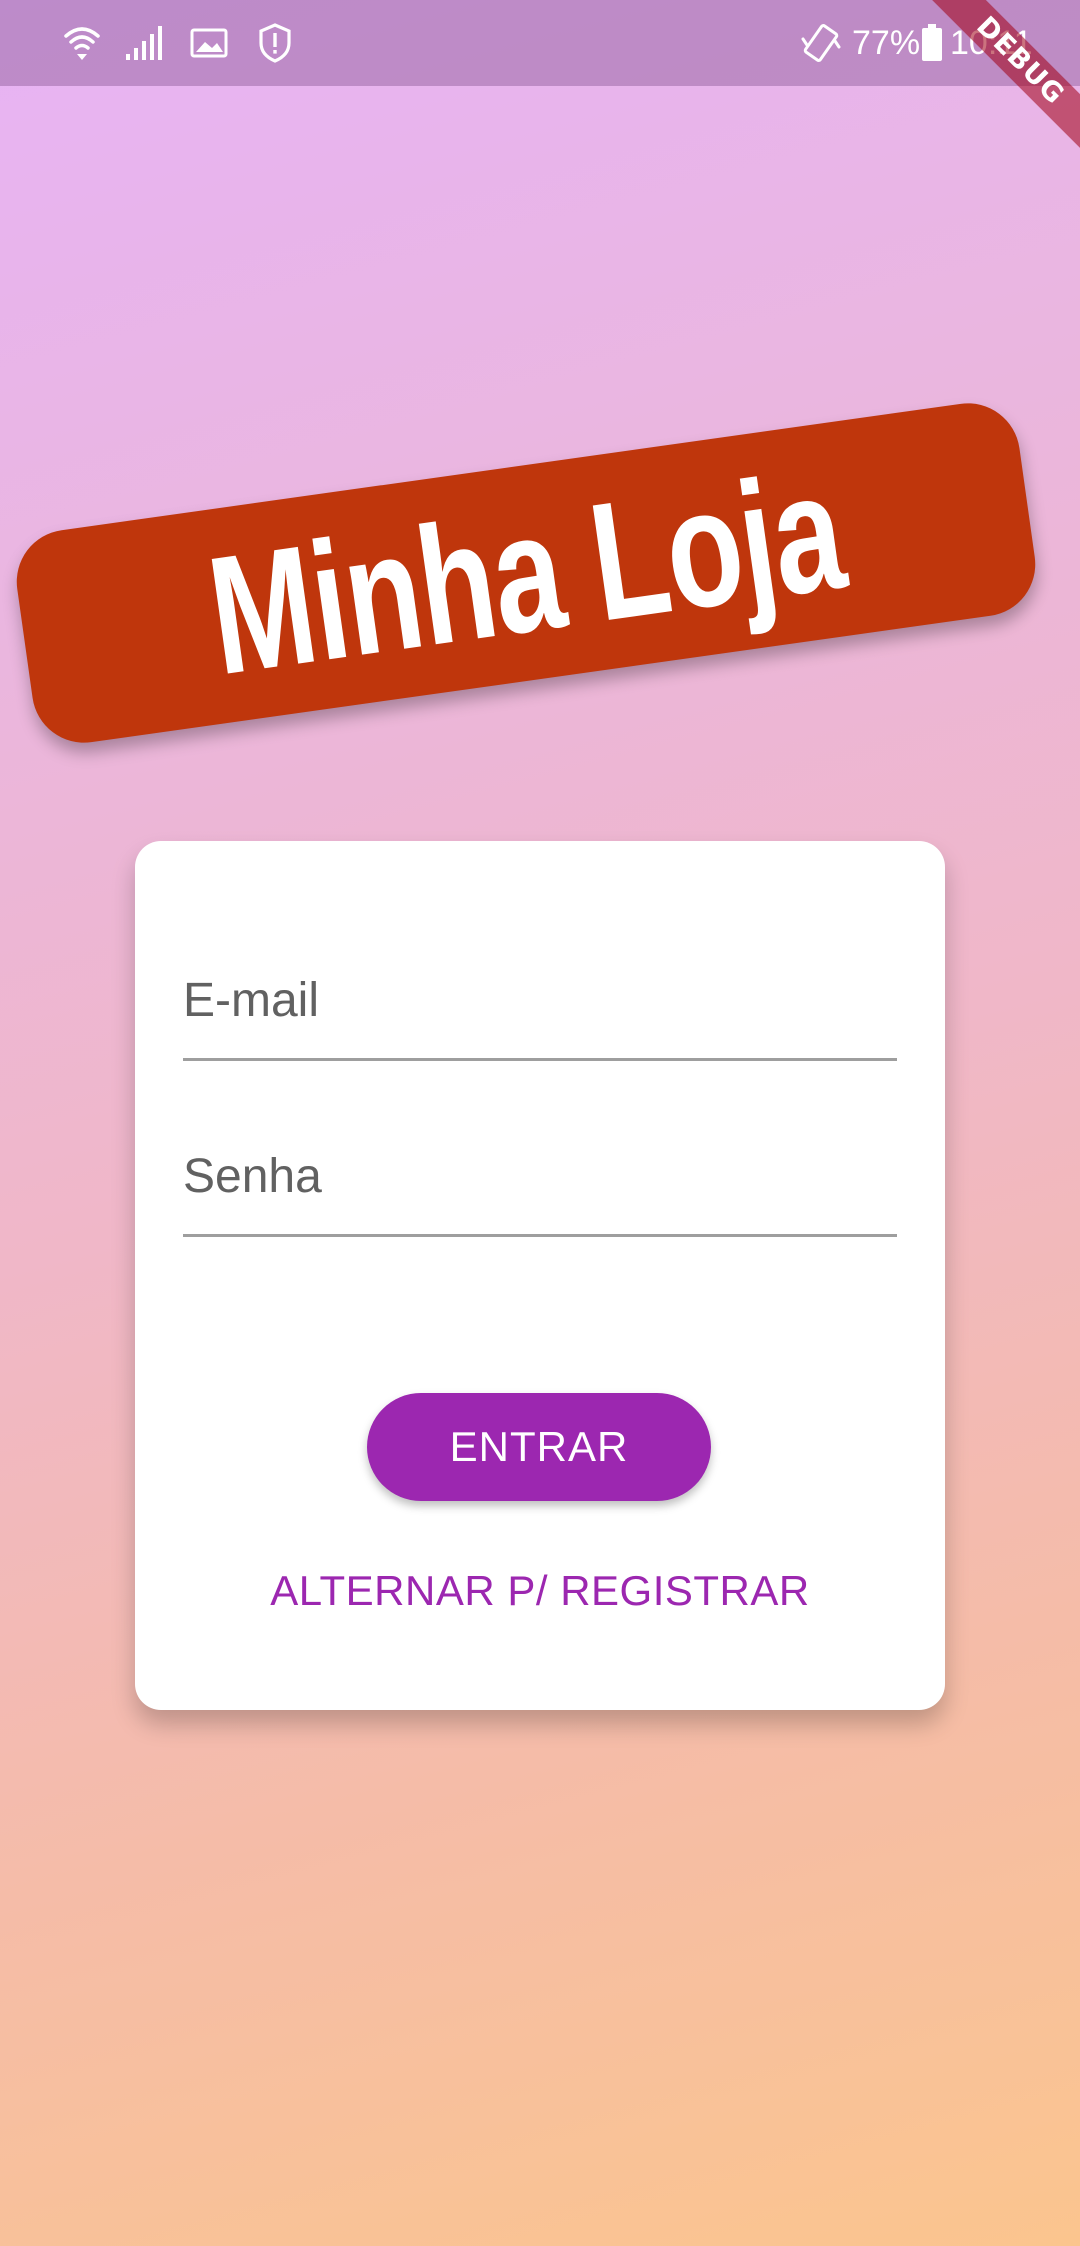 This screenshot has height=2246, width=1080. I want to click on shield-alert-icon, so click(275, 43).